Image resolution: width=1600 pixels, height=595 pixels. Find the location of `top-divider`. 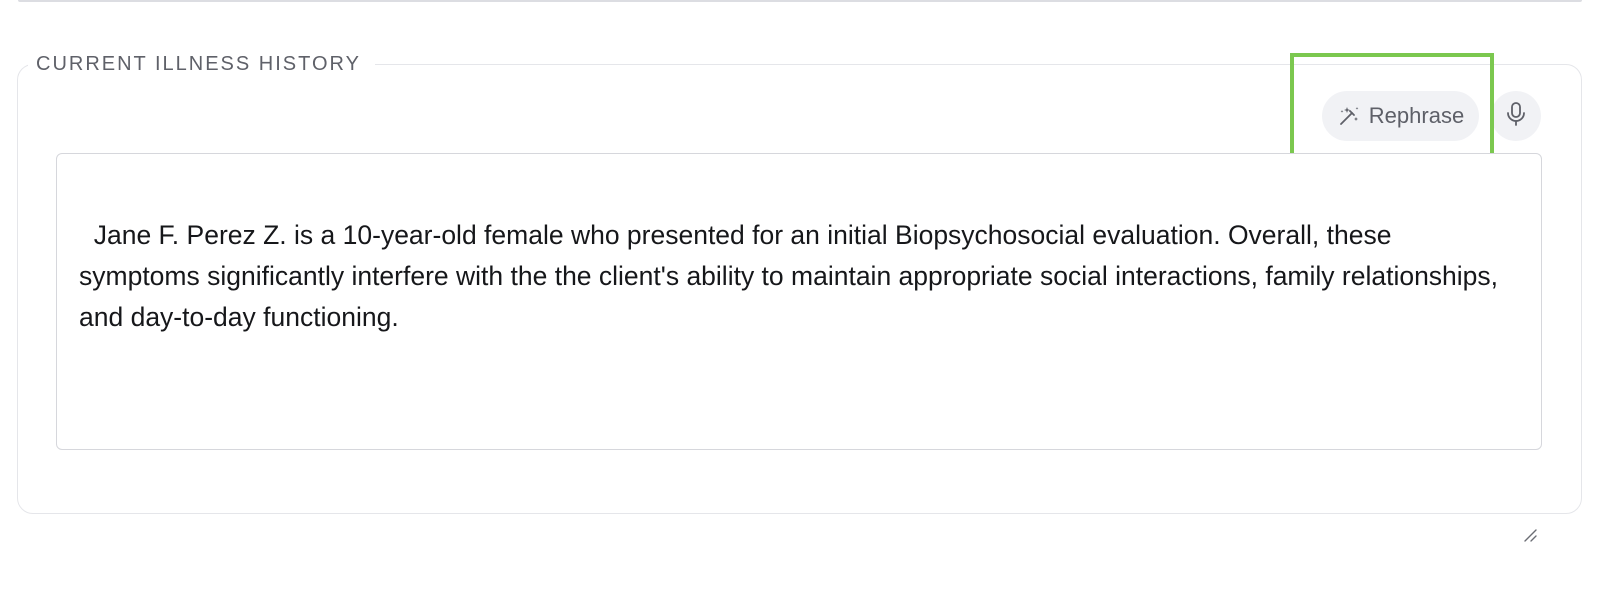

top-divider is located at coordinates (800, 1).